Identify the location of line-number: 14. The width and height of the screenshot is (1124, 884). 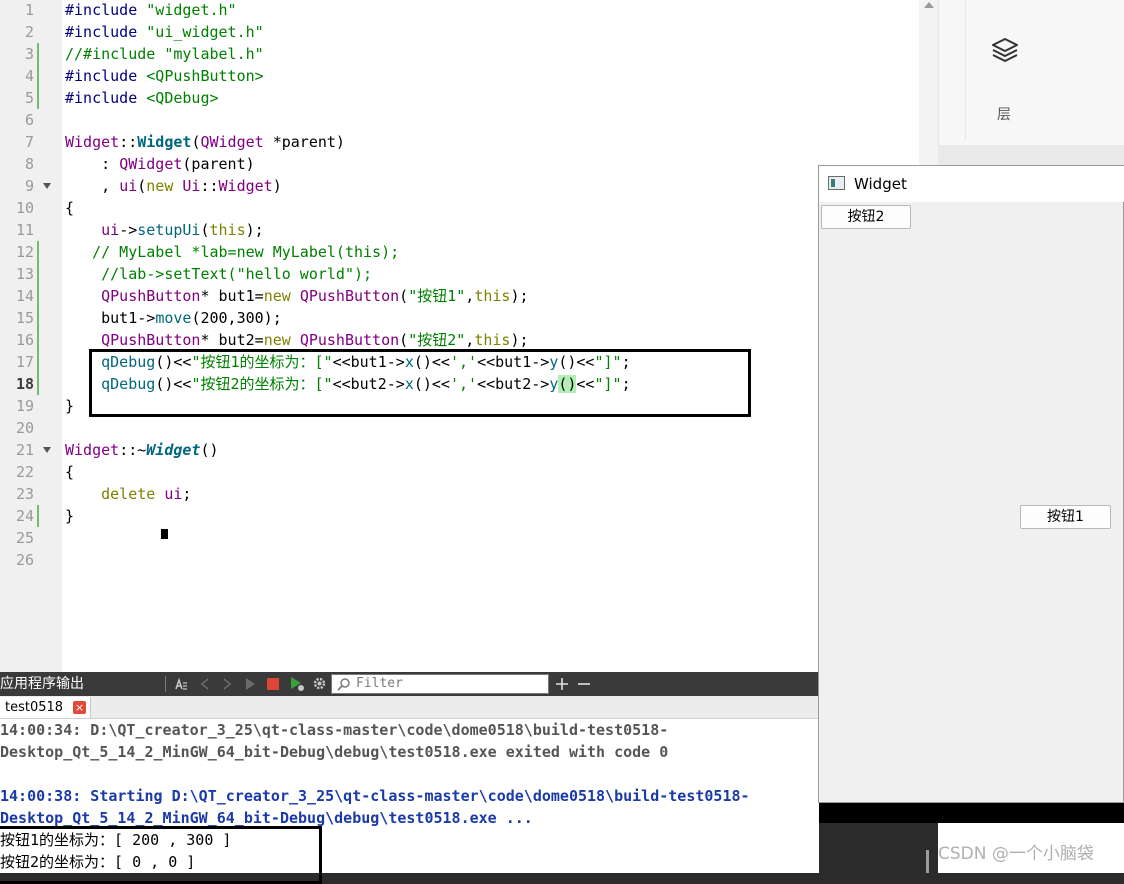
(24, 296).